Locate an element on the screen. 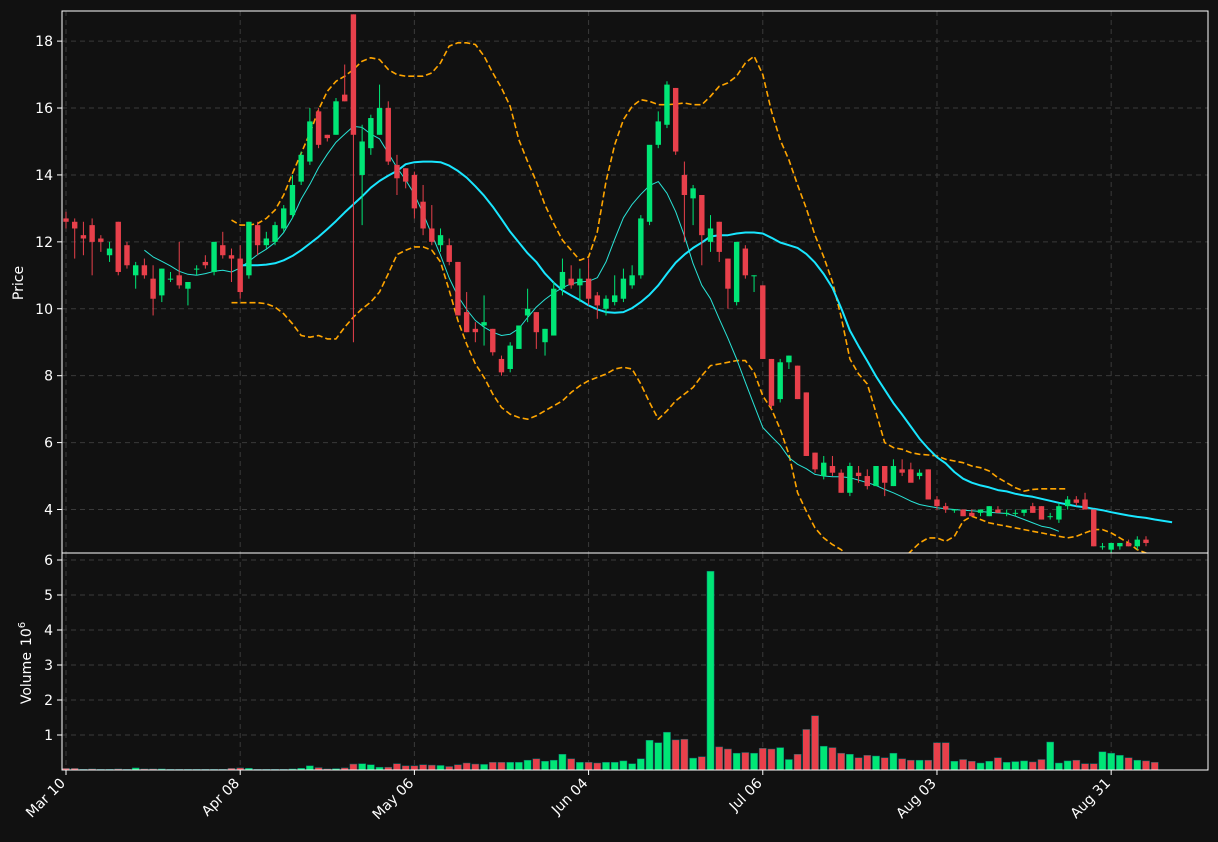 This screenshot has height=842, width=1218. price-tick-label: 8 is located at coordinates (48, 377).